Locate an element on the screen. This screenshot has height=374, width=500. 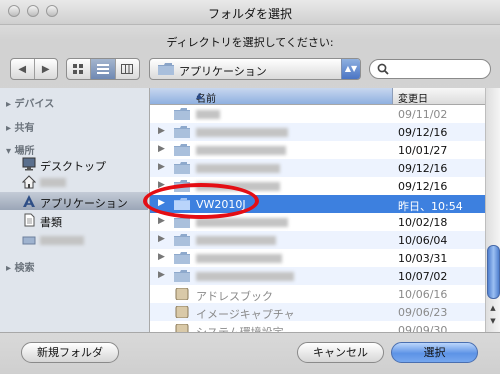
toolbar: ◀ ▶ アプリケーション ▲▼ is located at coordinates (250, 72).